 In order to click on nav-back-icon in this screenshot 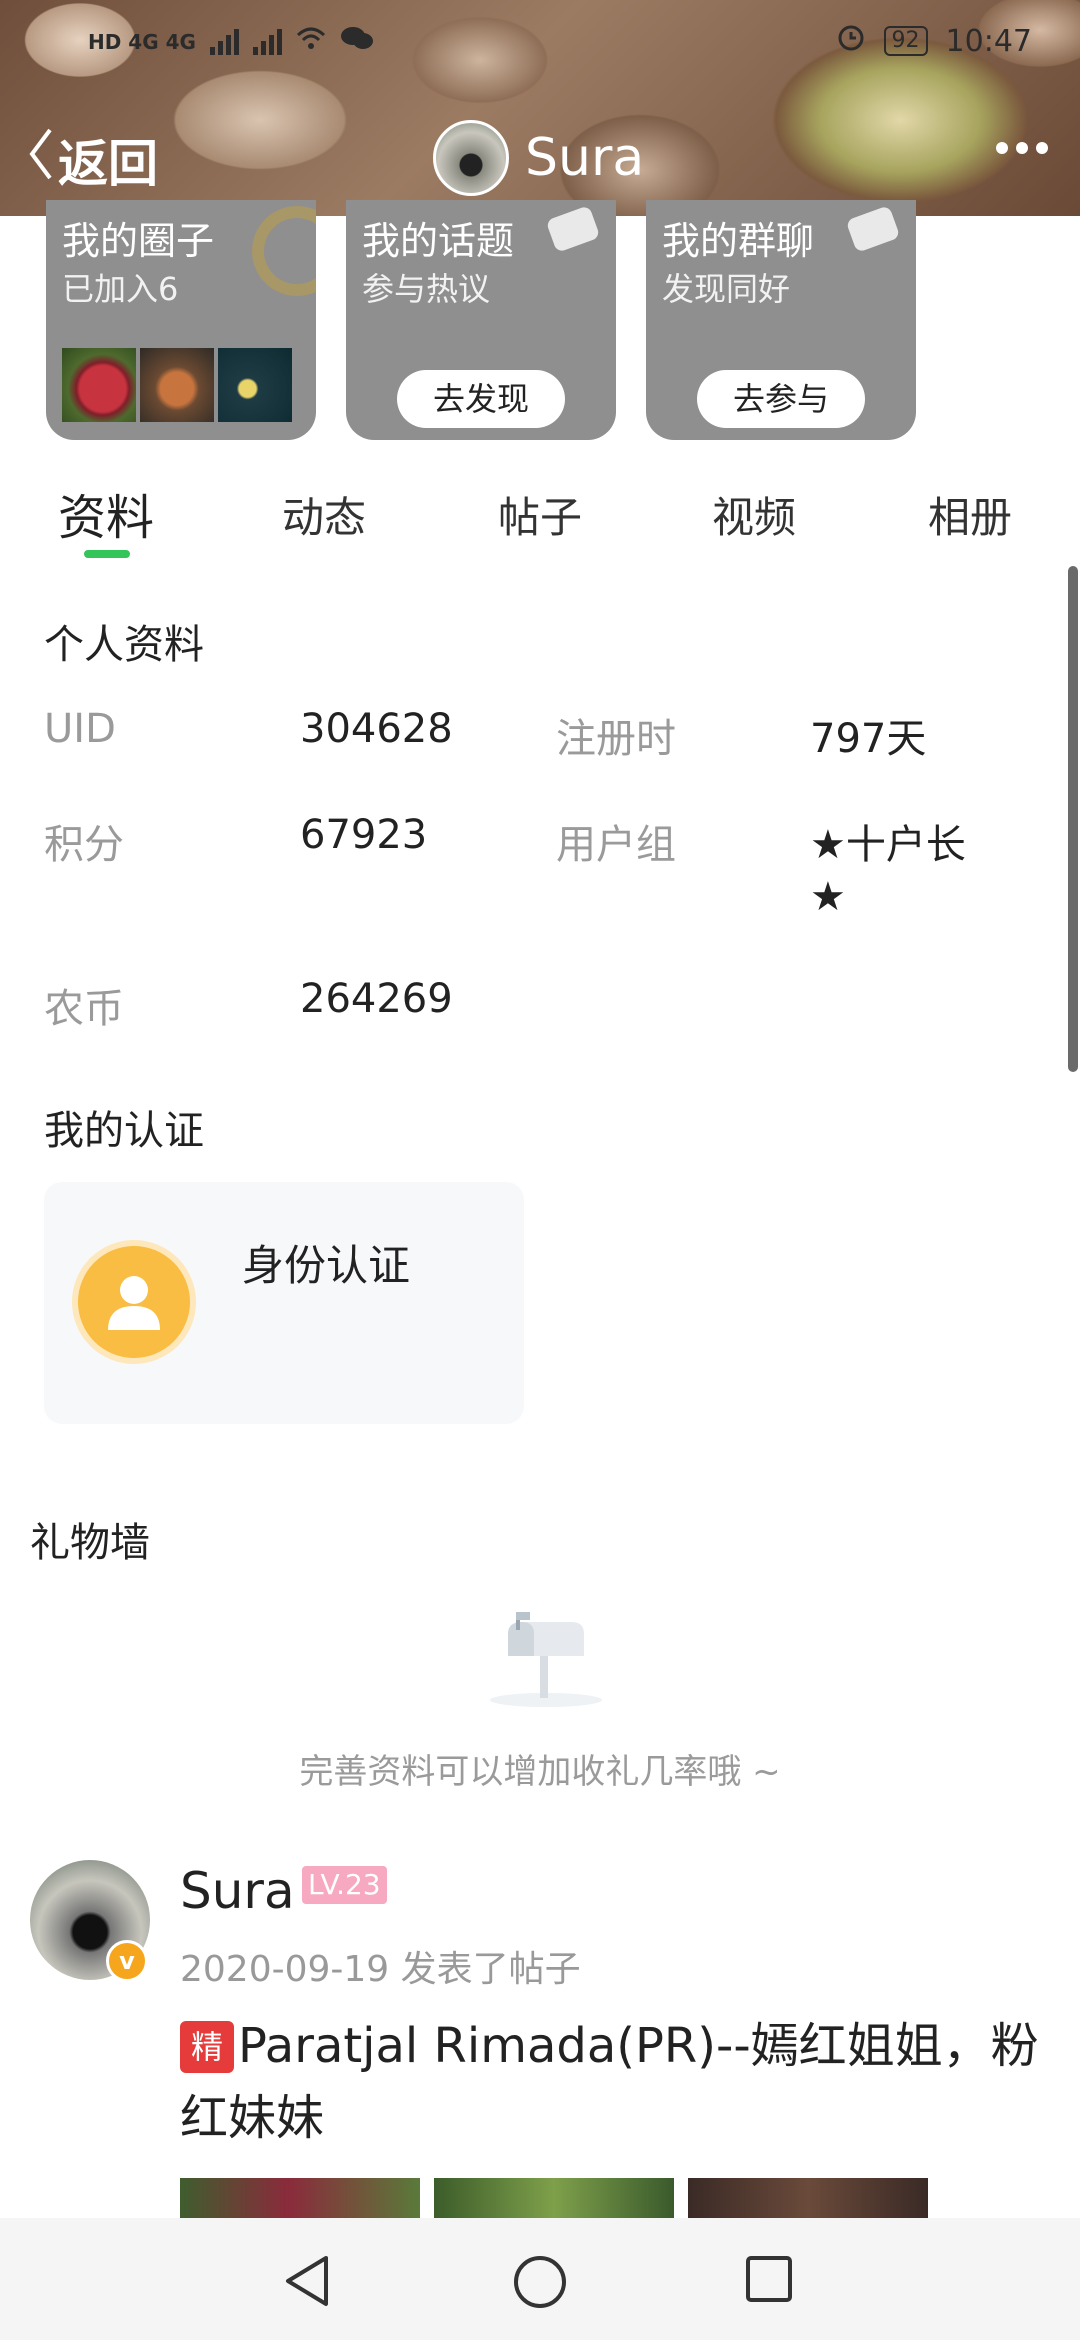, I will do `click(307, 2283)`.